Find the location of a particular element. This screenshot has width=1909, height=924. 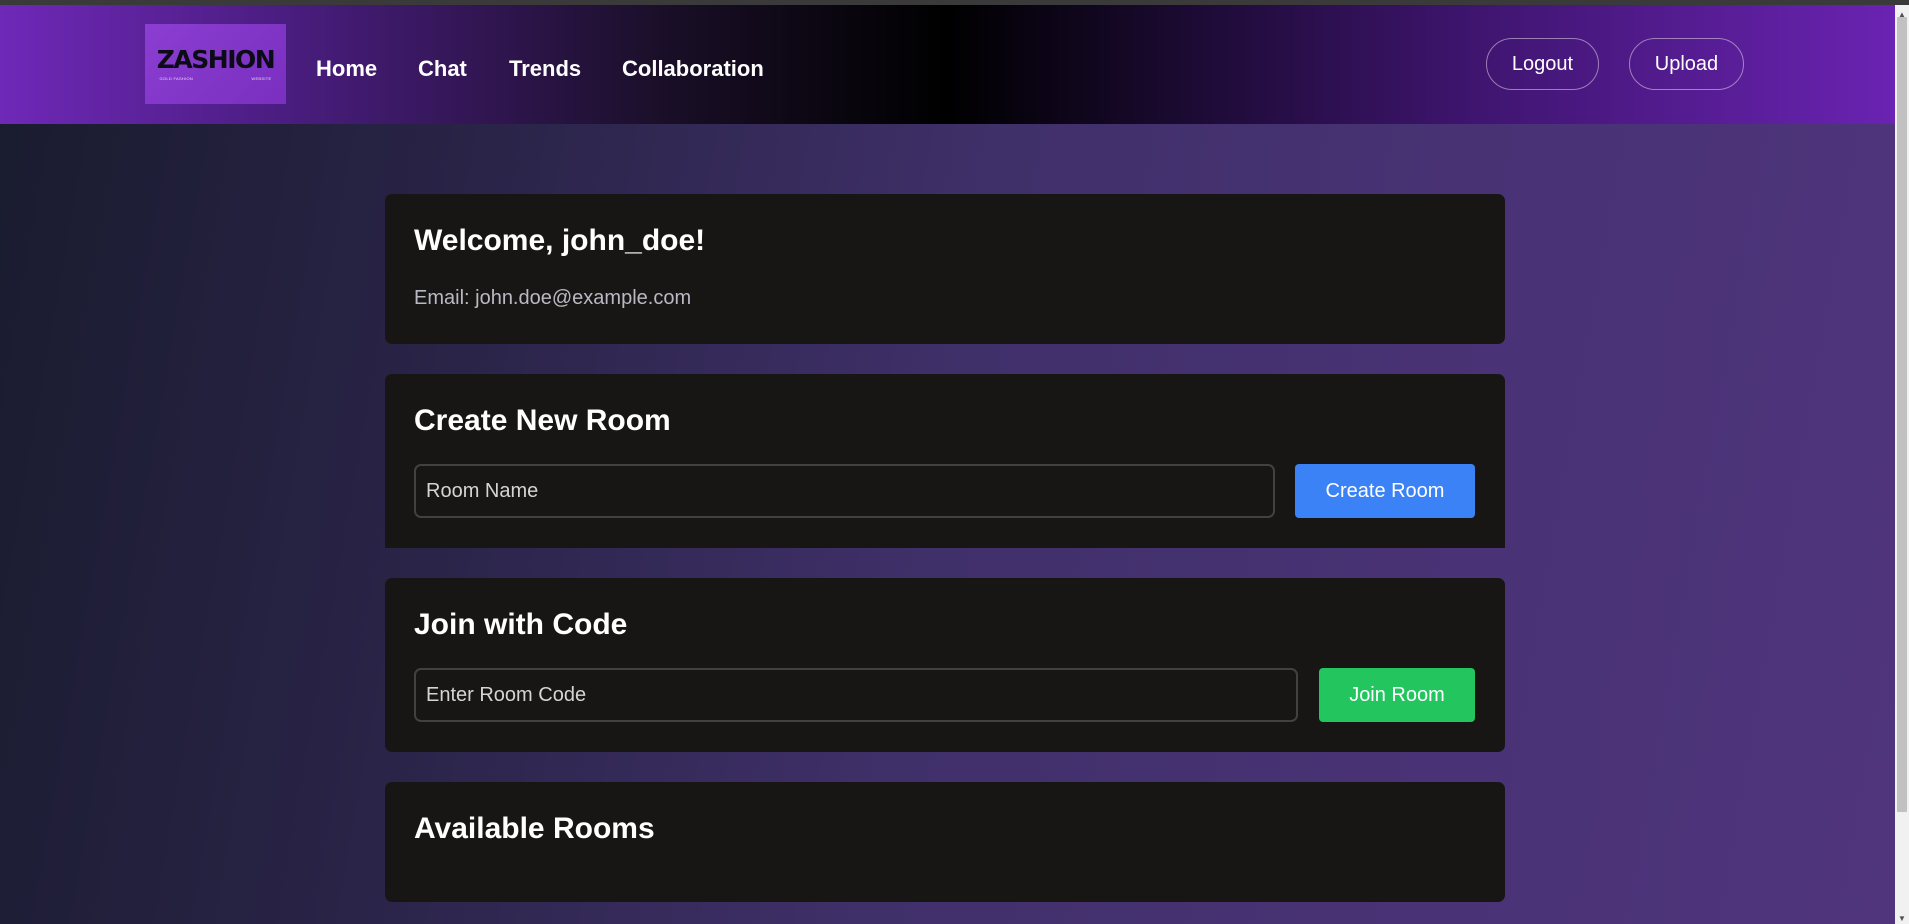

scroll-down-arrow-icon: ▼ is located at coordinates (1902, 919).